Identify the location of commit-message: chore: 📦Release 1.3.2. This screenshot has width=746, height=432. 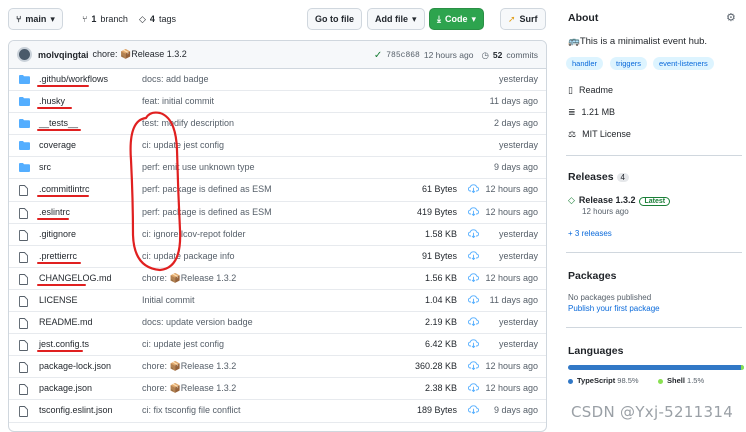
(140, 54).